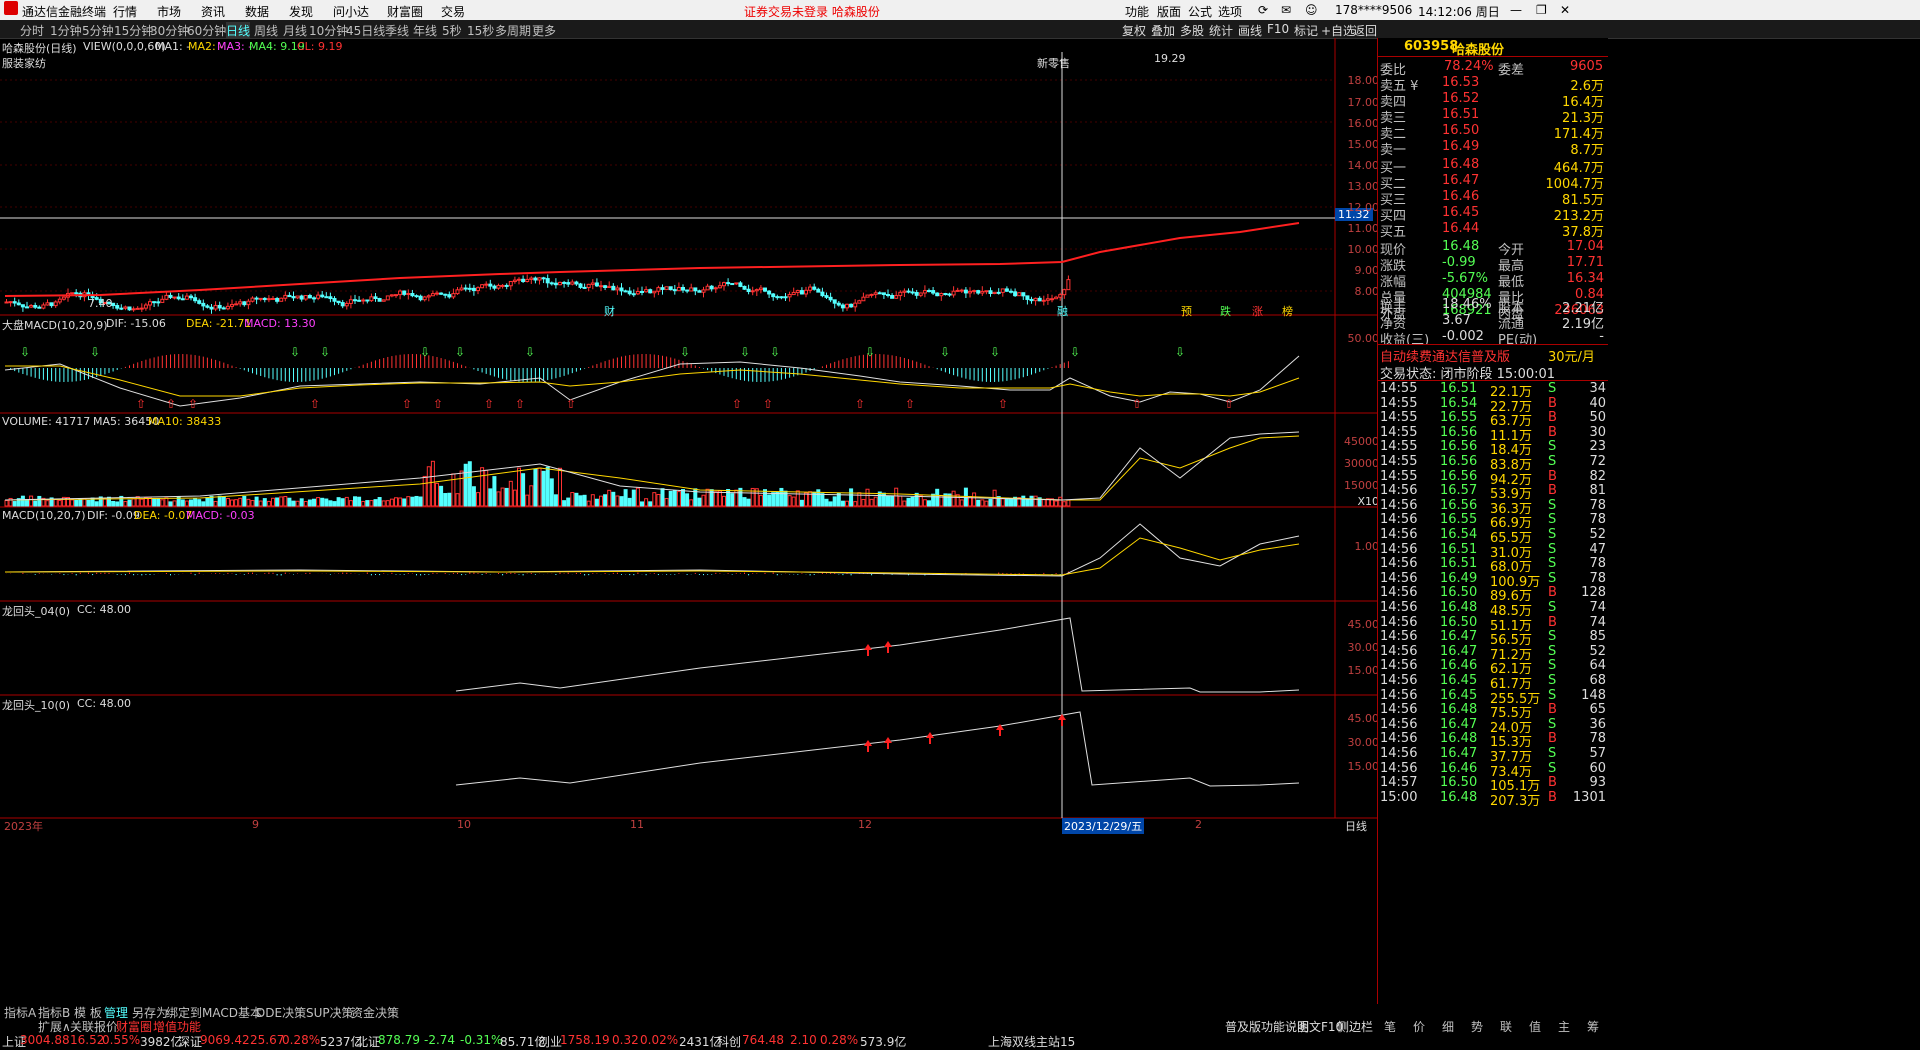 Image resolution: width=1920 pixels, height=1050 pixels. Describe the element at coordinates (1541, 10) in the screenshot. I see `restore-icon: ❐` at that location.